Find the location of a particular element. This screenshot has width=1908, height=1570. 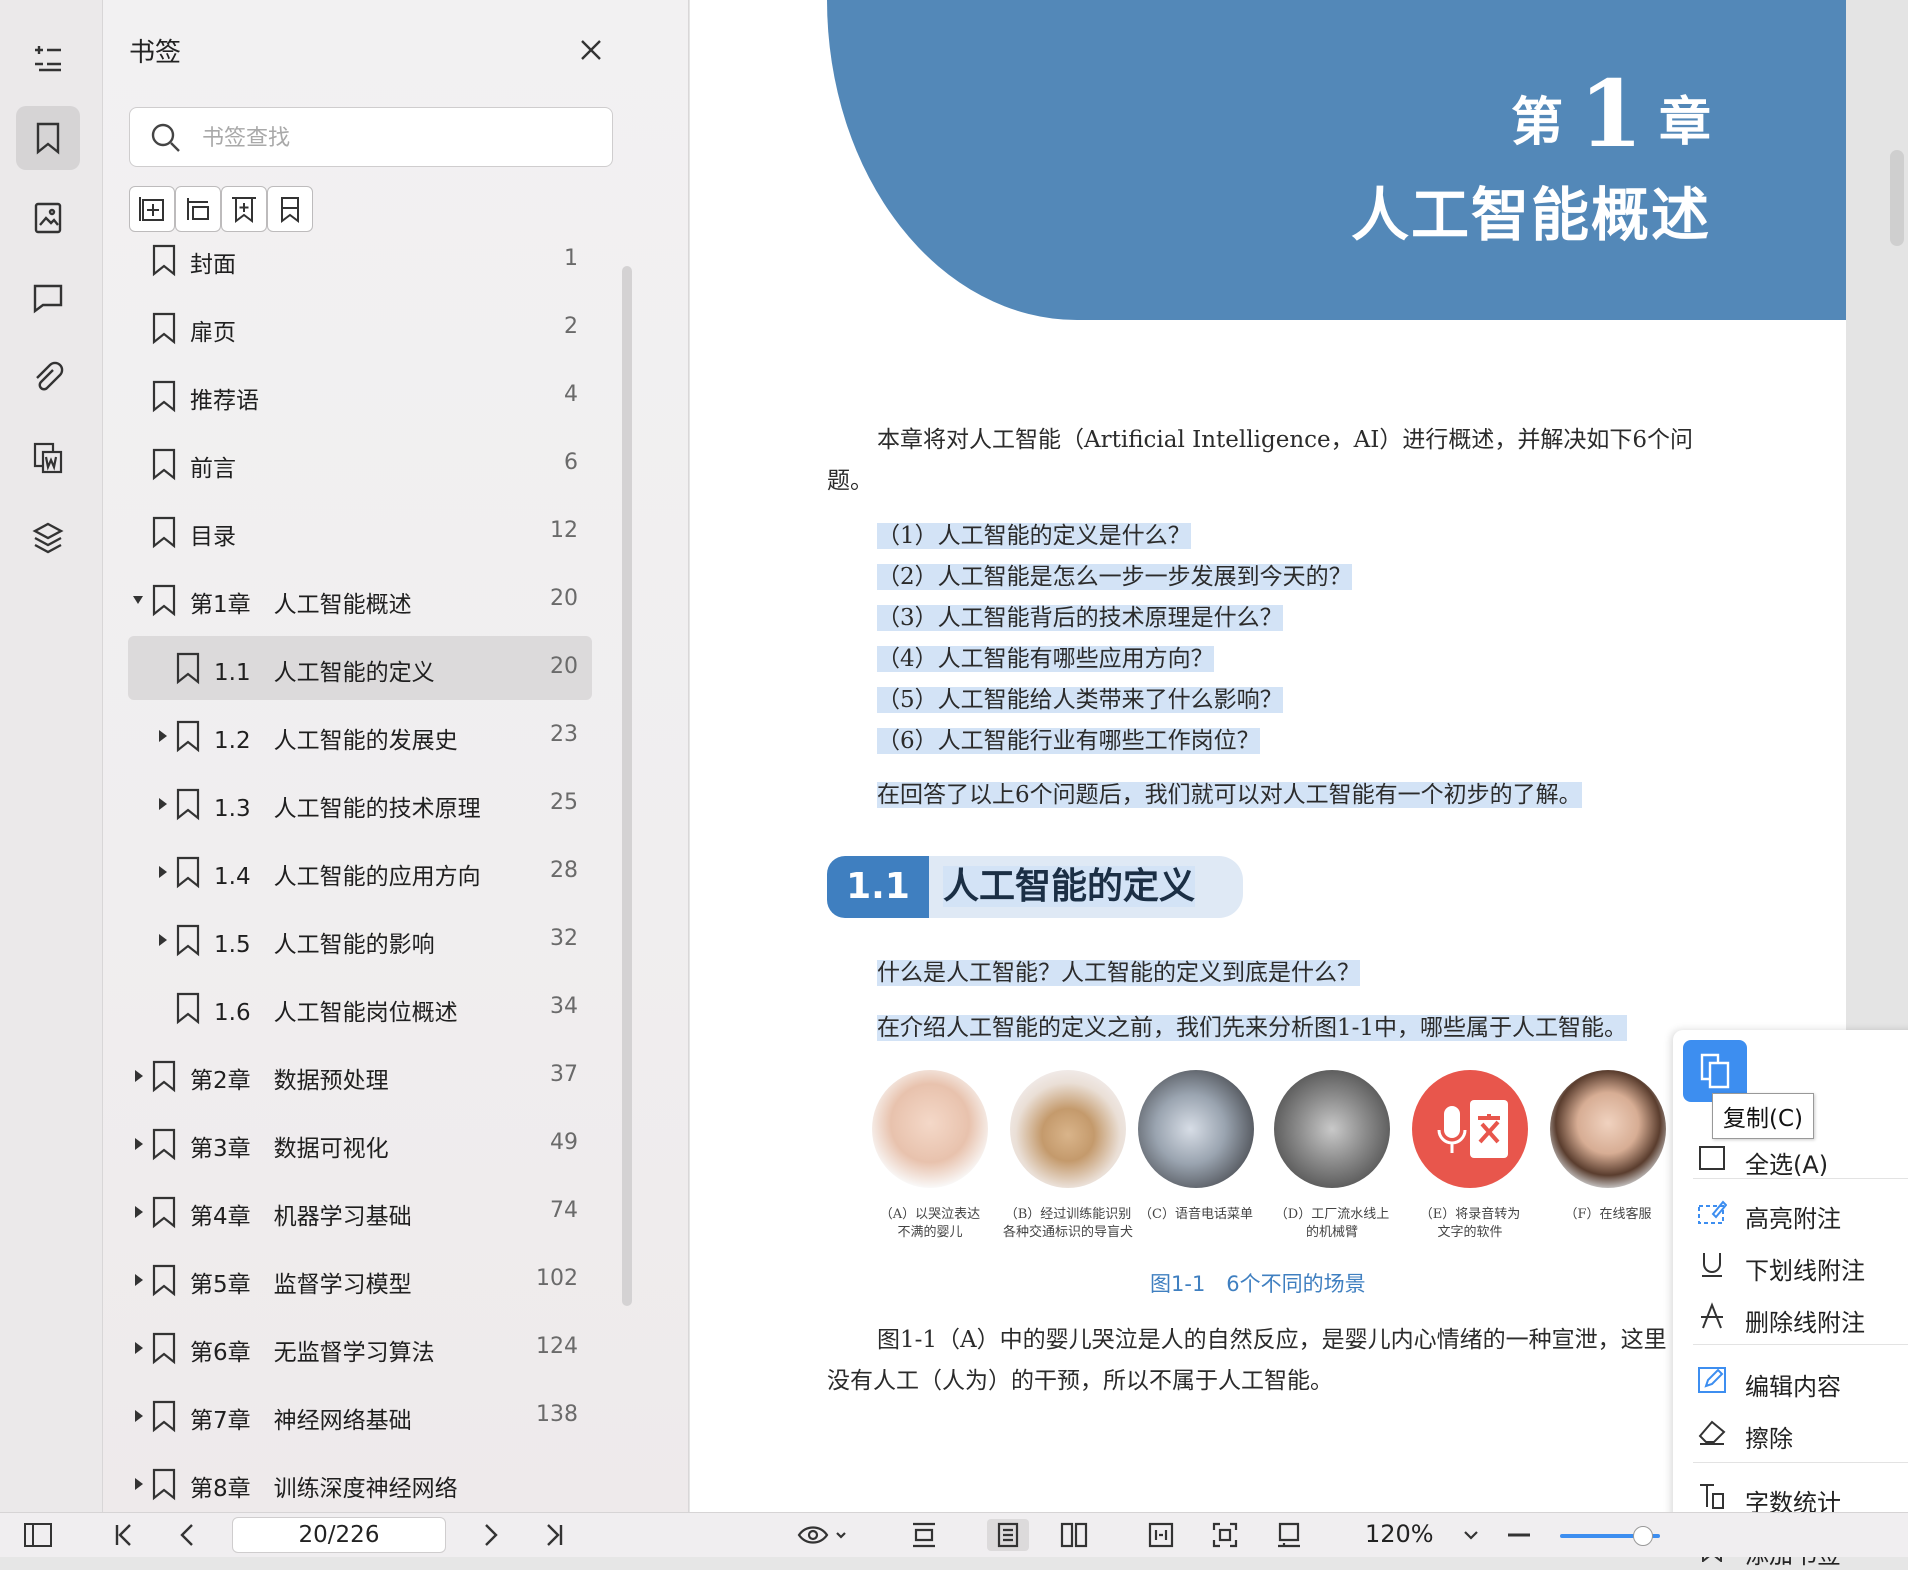

select-all-icon is located at coordinates (1712, 1158).